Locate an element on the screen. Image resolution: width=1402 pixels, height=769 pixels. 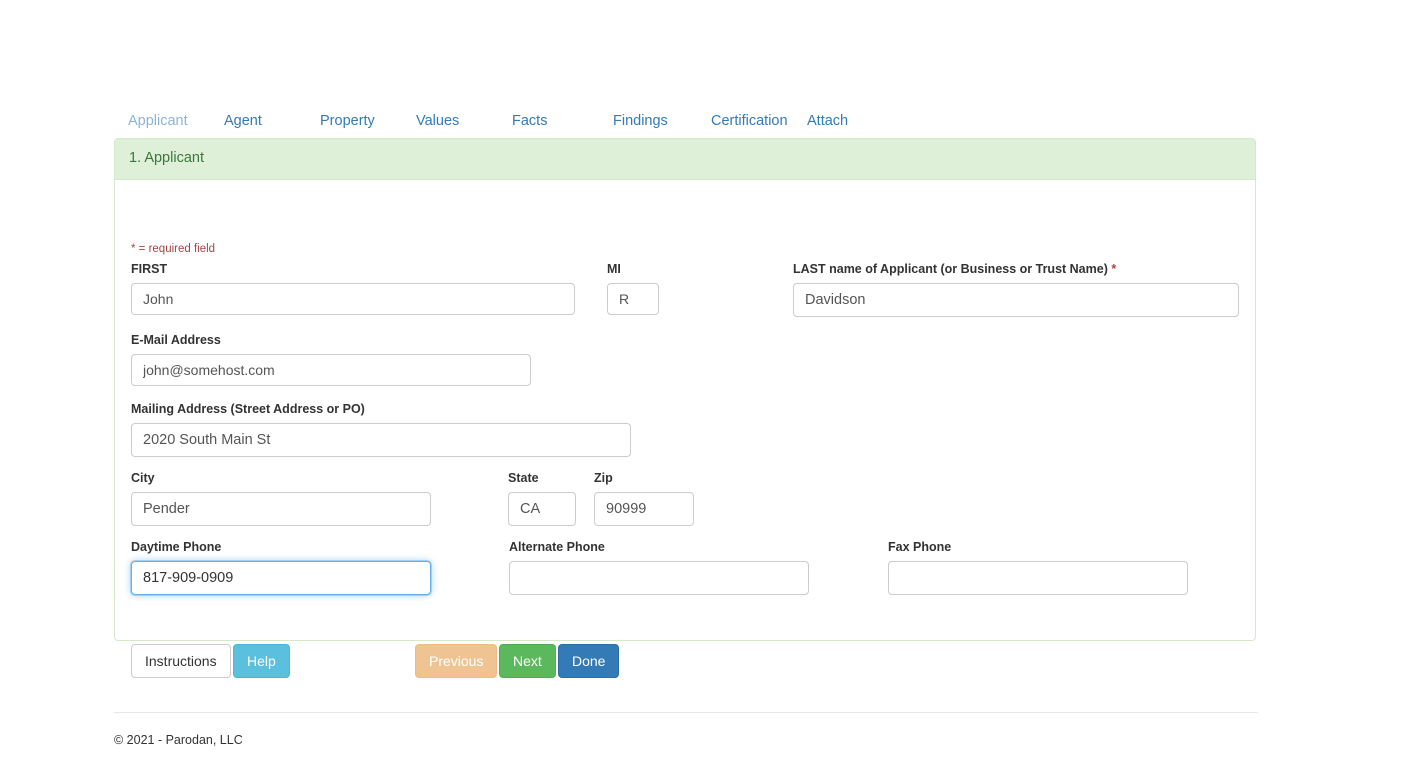
help-button: Help is located at coordinates (261, 661).